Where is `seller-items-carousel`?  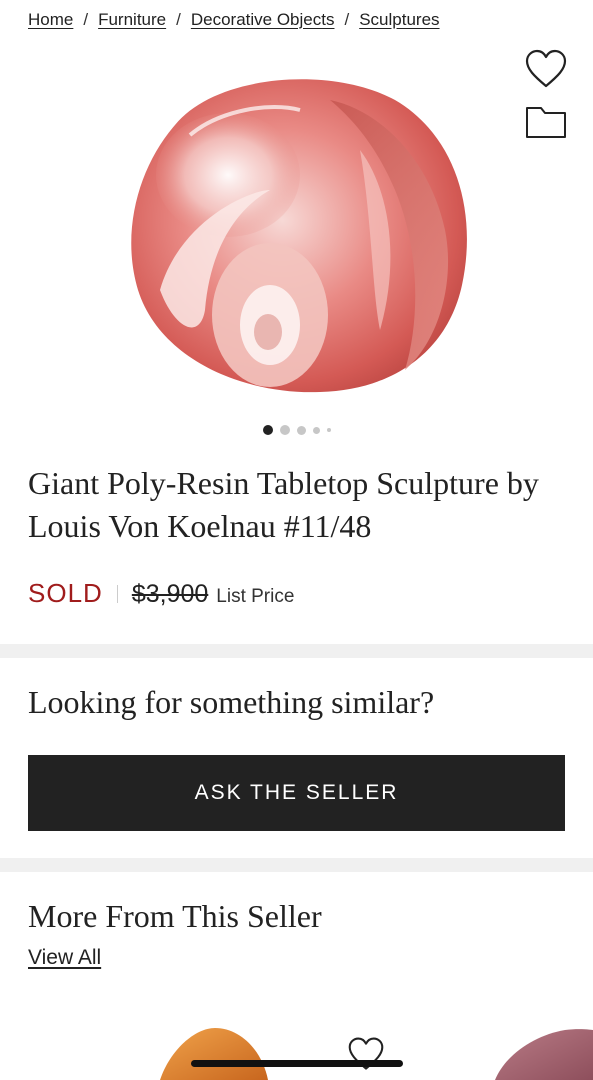 seller-items-carousel is located at coordinates (296, 1045).